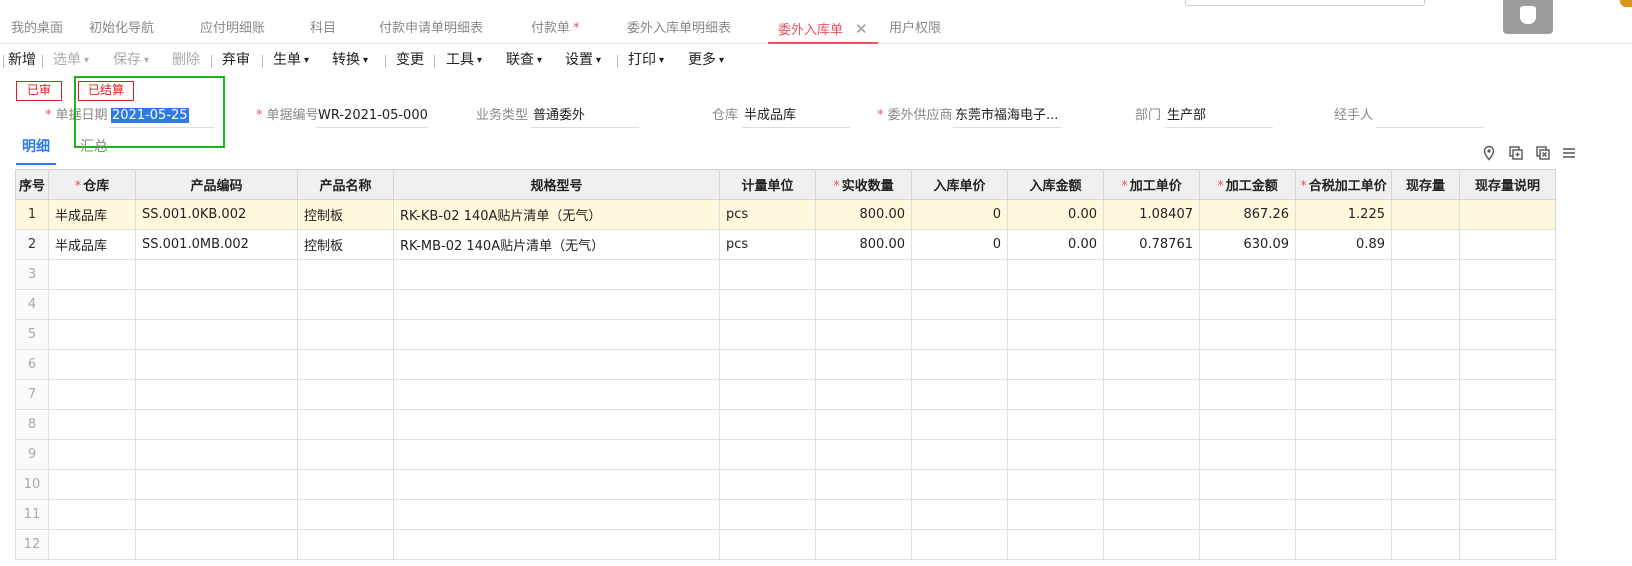 Image resolution: width=1632 pixels, height=566 pixels. Describe the element at coordinates (350, 61) in the screenshot. I see `convert-button: 转换 ▾` at that location.